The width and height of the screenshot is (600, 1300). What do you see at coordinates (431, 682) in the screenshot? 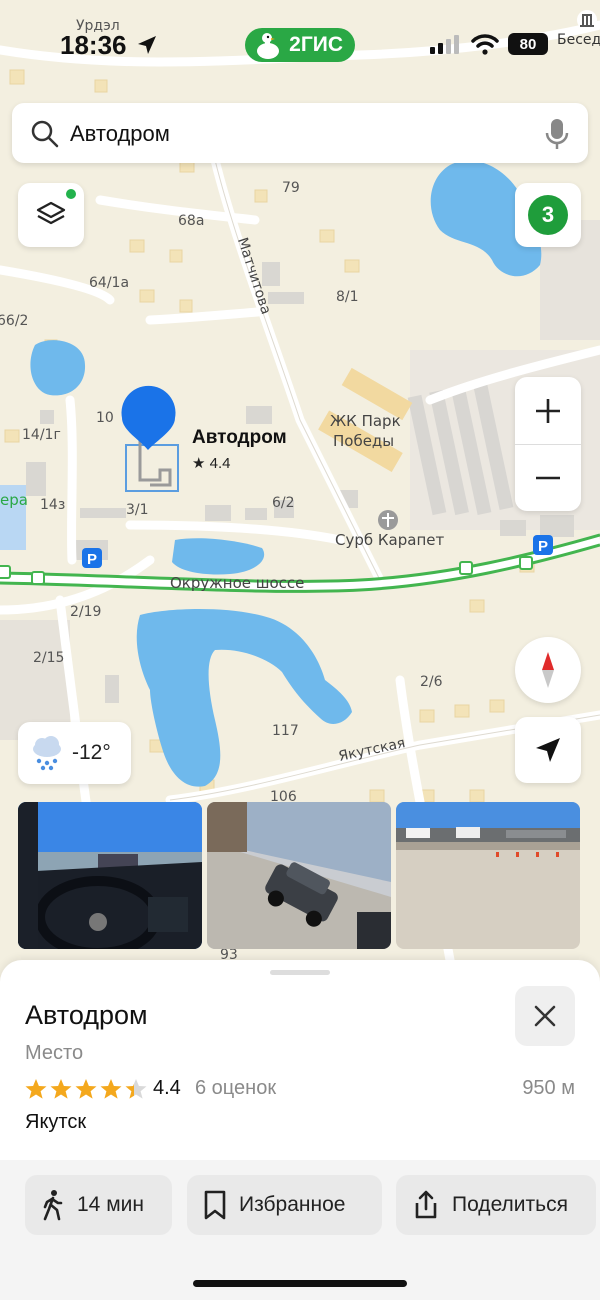
I see `map-label: 2/6` at bounding box center [431, 682].